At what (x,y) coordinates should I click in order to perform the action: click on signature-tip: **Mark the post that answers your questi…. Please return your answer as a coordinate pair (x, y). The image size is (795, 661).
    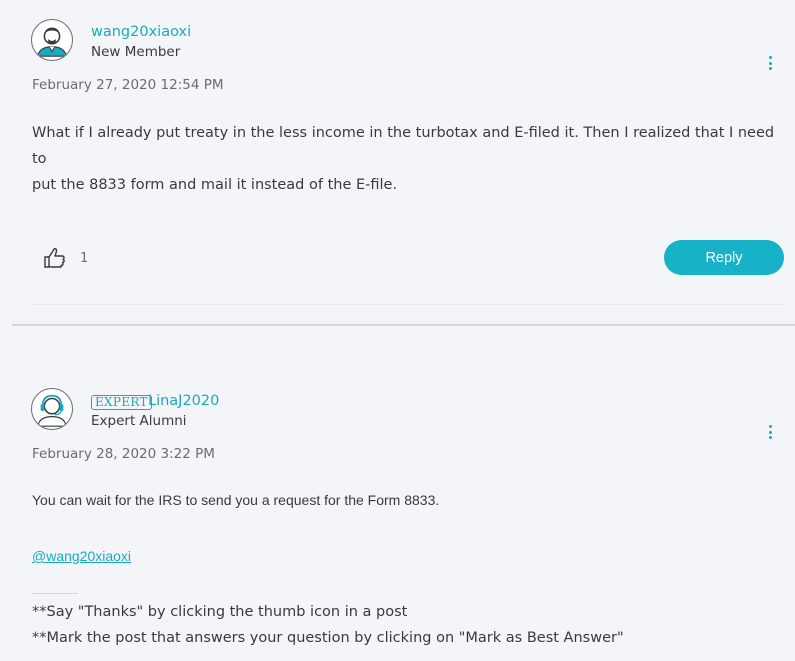
    Looking at the image, I should click on (328, 638).